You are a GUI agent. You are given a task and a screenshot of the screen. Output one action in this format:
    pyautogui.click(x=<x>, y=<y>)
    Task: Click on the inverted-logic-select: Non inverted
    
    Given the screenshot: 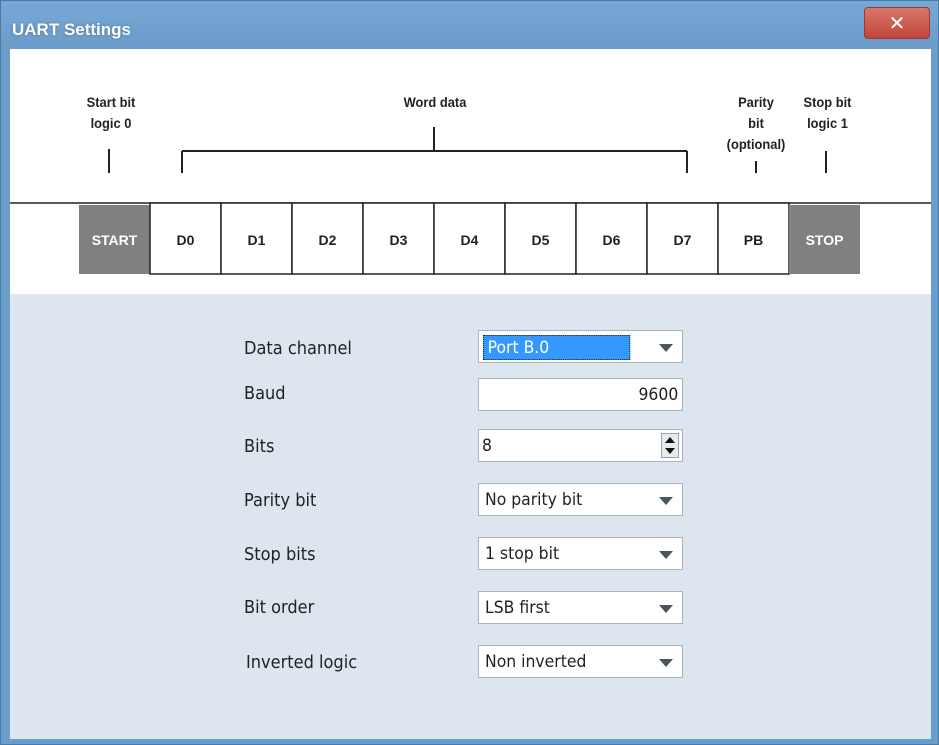 What is the action you would take?
    pyautogui.click(x=580, y=661)
    